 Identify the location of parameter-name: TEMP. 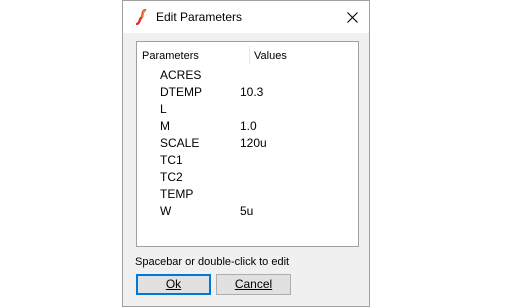
(177, 194).